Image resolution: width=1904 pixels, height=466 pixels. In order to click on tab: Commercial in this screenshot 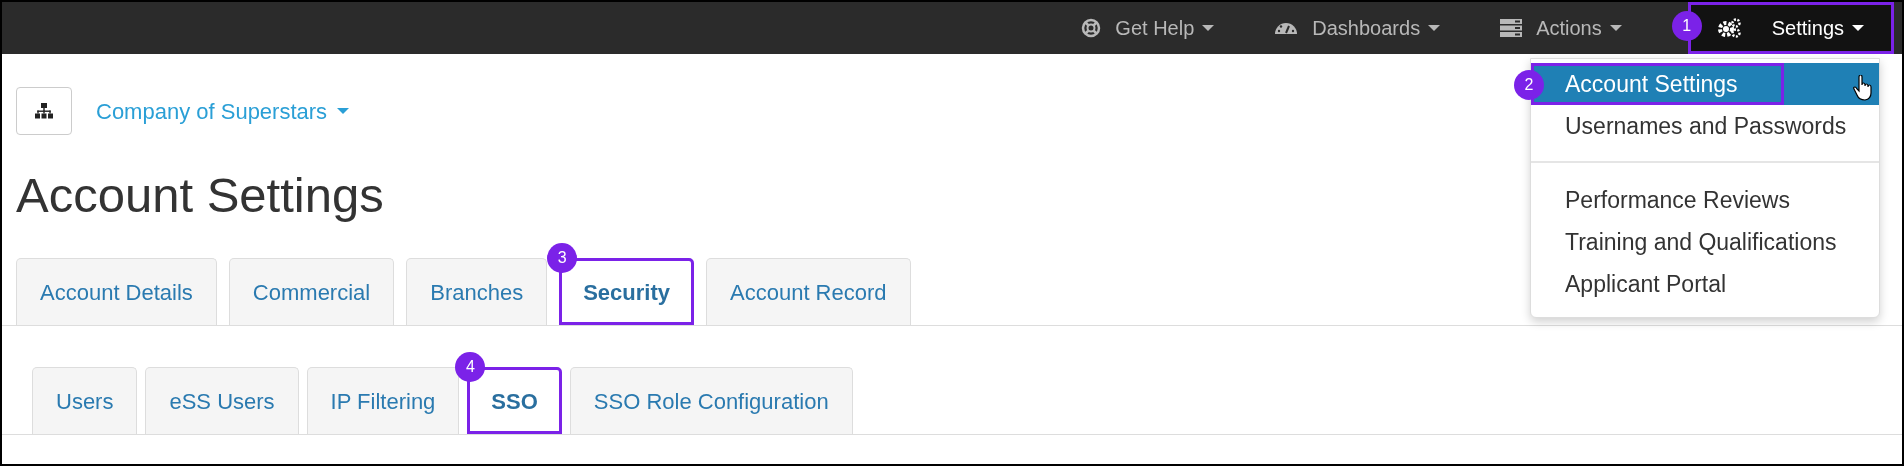, I will do `click(311, 291)`.